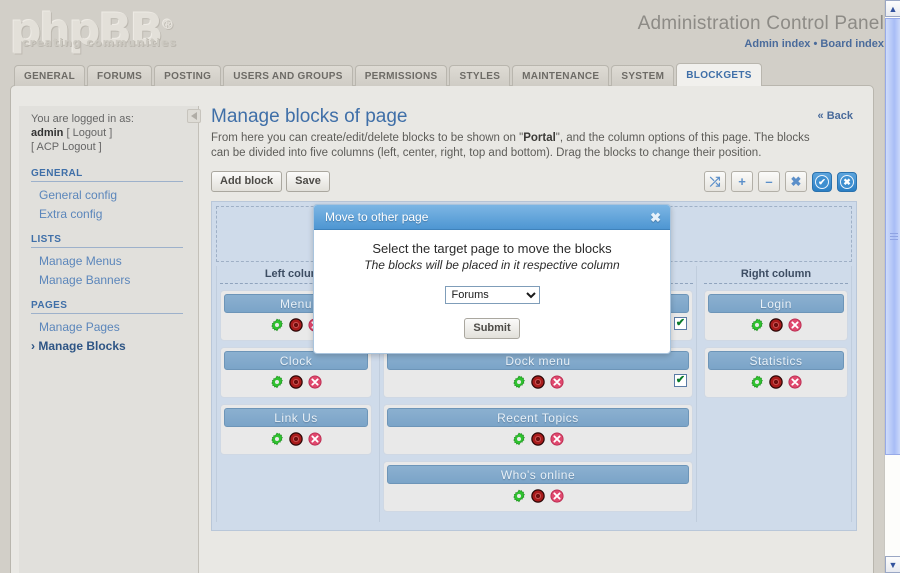 The image size is (900, 573). I want to click on sidebar-item-manage-menus: Manage Menus, so click(110, 261).